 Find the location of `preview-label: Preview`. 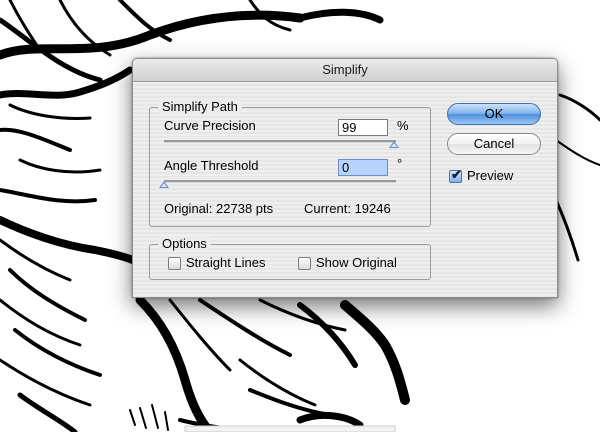

preview-label: Preview is located at coordinates (490, 175).